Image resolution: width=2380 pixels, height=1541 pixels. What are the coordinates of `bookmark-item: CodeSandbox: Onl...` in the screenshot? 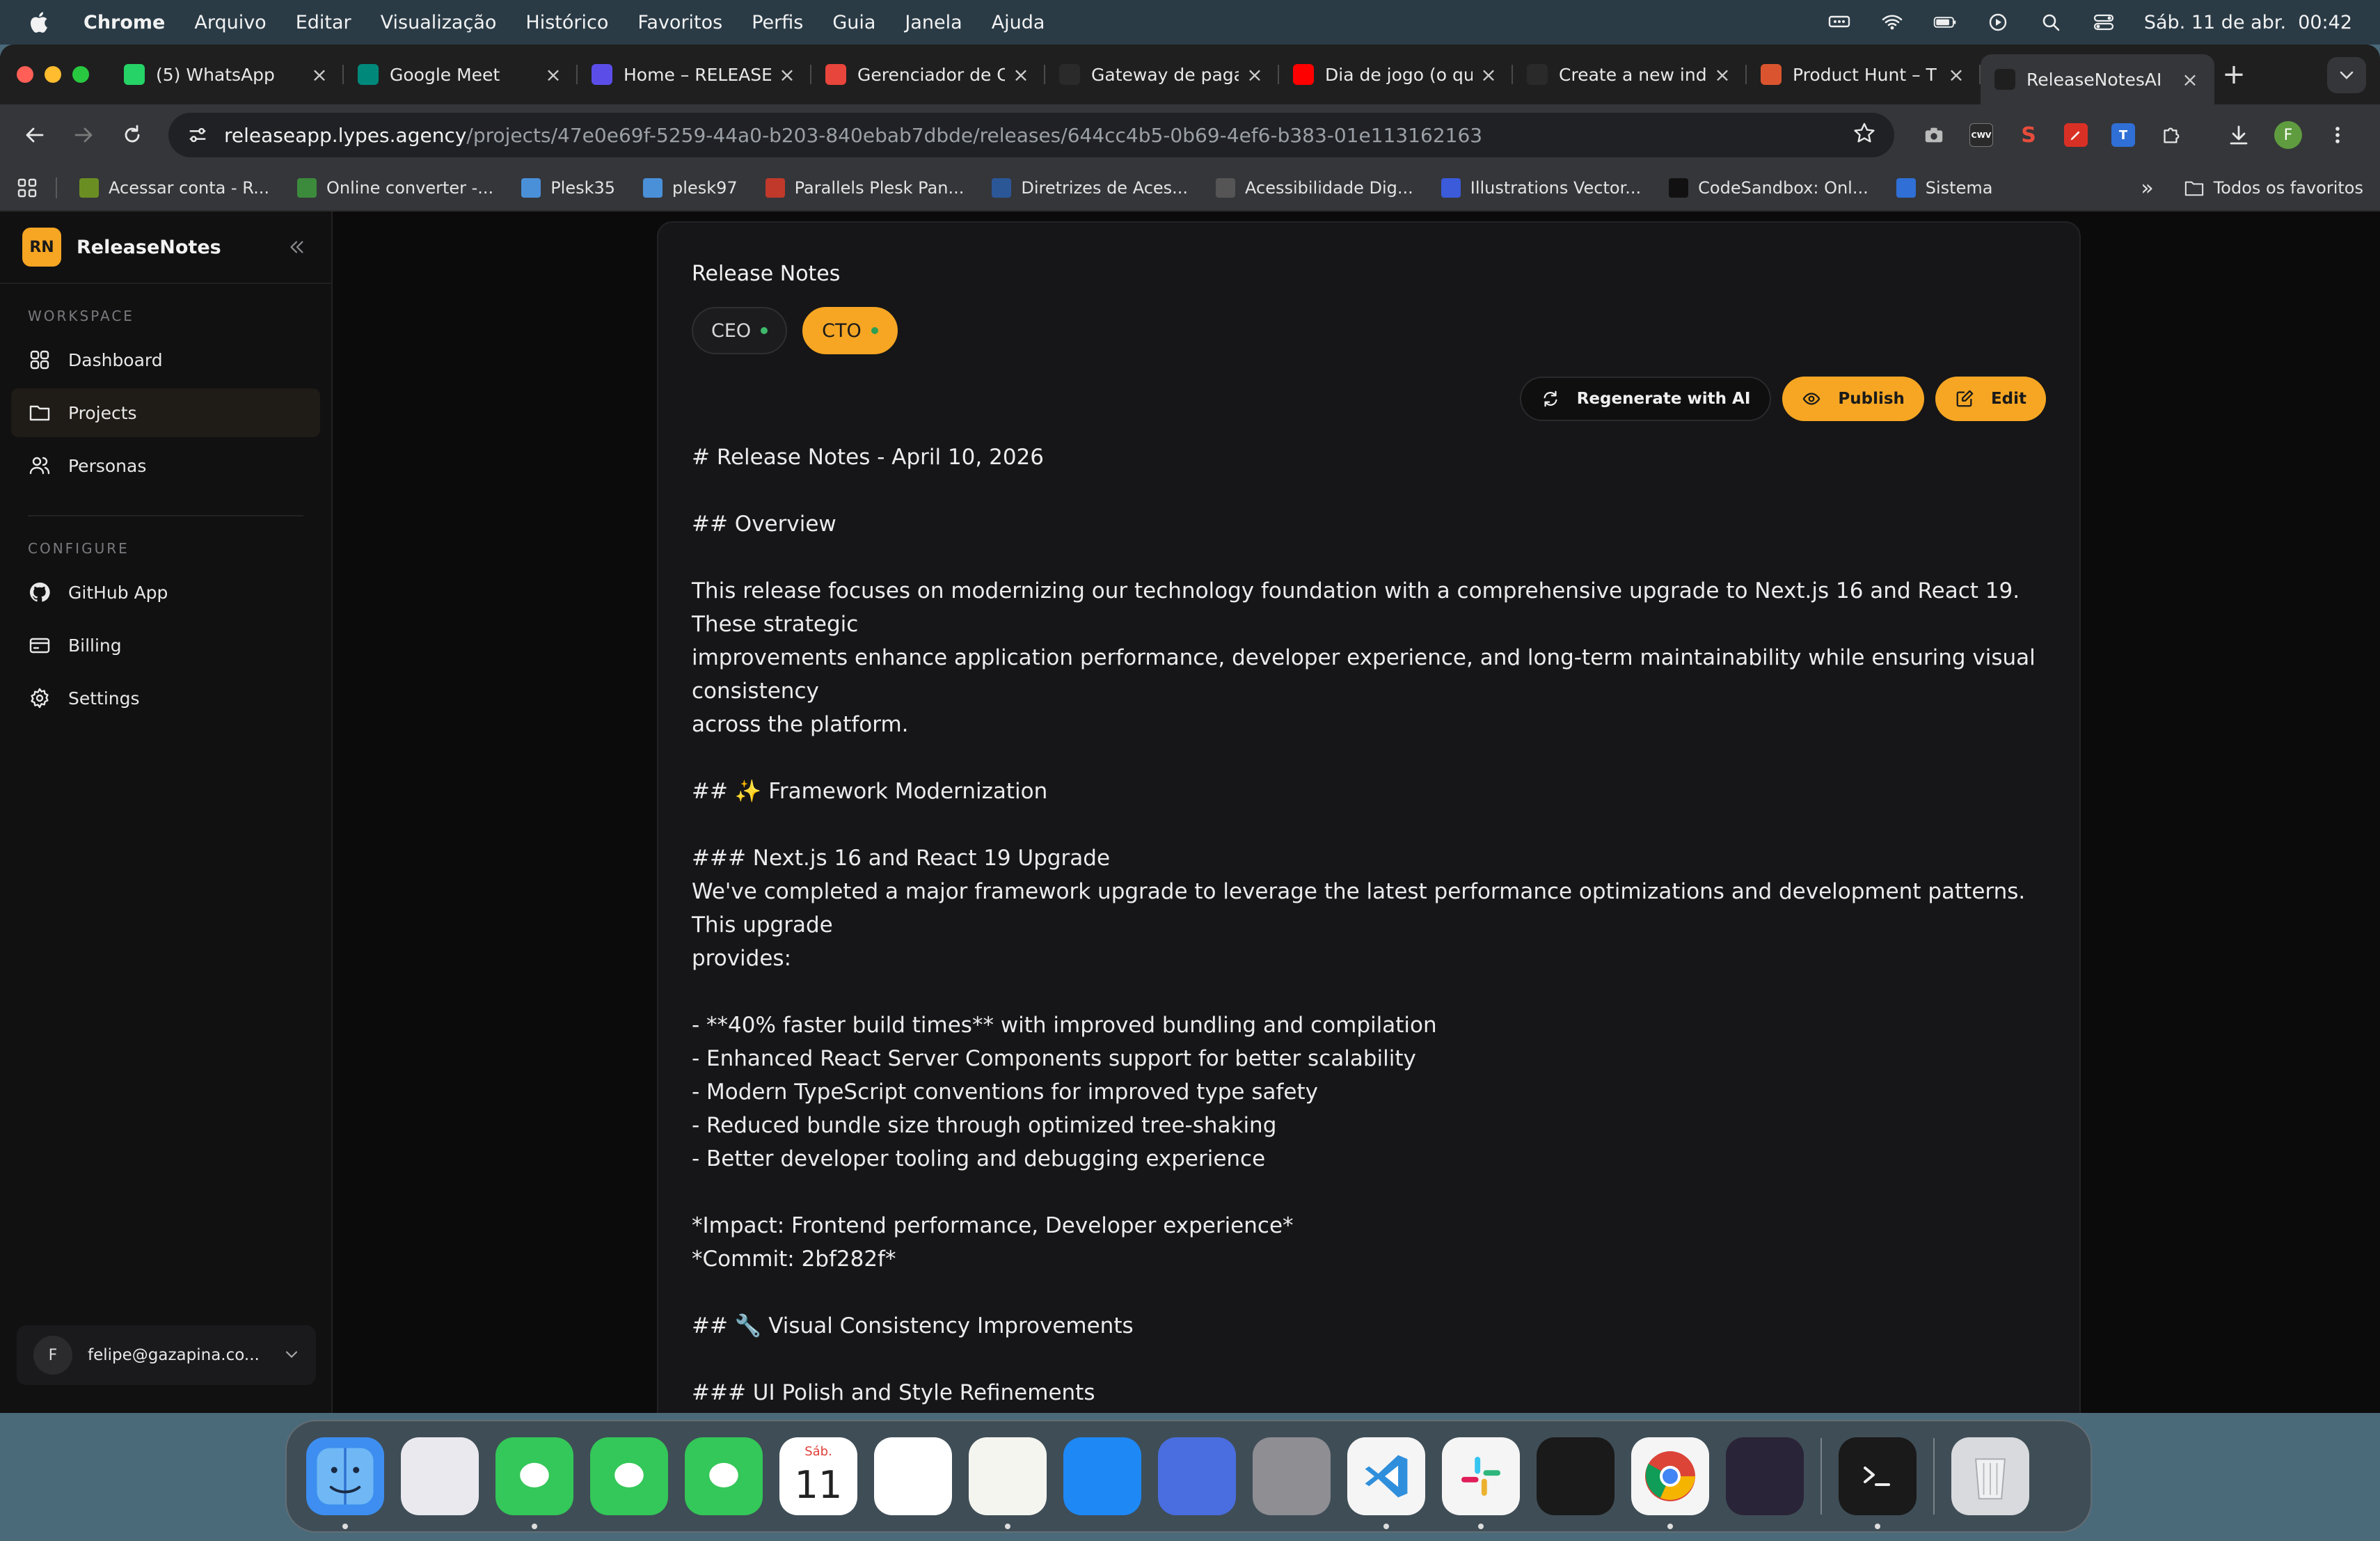 It's located at (1769, 188).